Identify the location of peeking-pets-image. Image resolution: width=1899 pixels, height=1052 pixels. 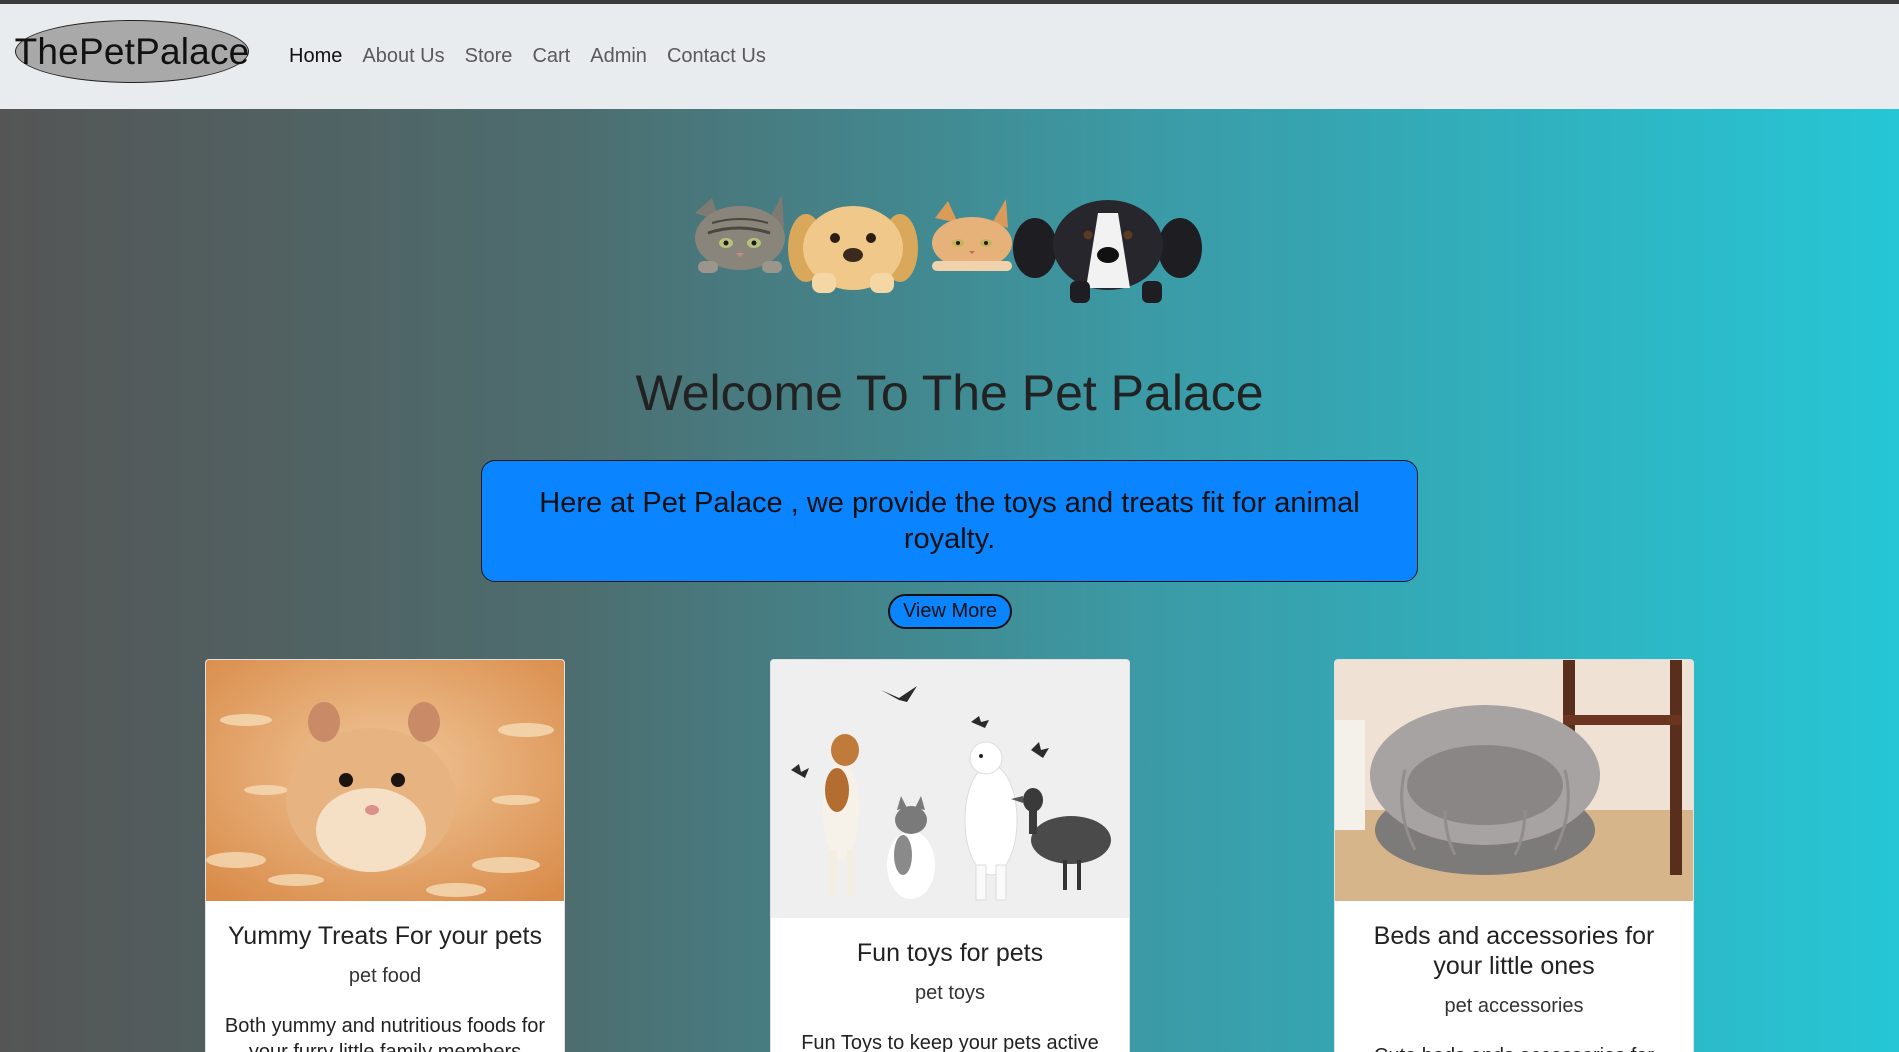
(948, 249).